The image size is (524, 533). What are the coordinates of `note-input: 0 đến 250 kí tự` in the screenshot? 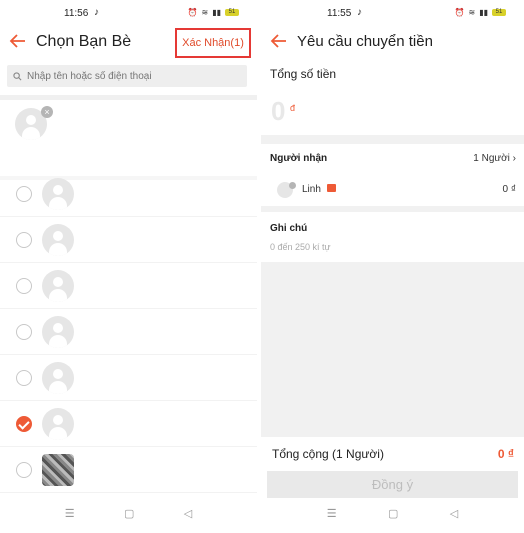 It's located at (300, 247).